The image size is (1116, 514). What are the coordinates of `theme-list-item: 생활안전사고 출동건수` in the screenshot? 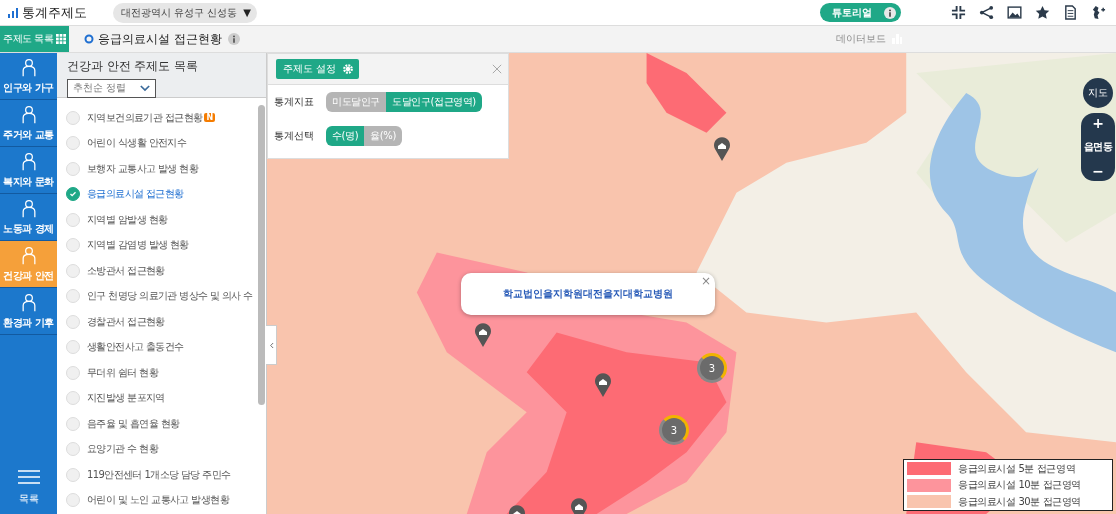 It's located at (161, 347).